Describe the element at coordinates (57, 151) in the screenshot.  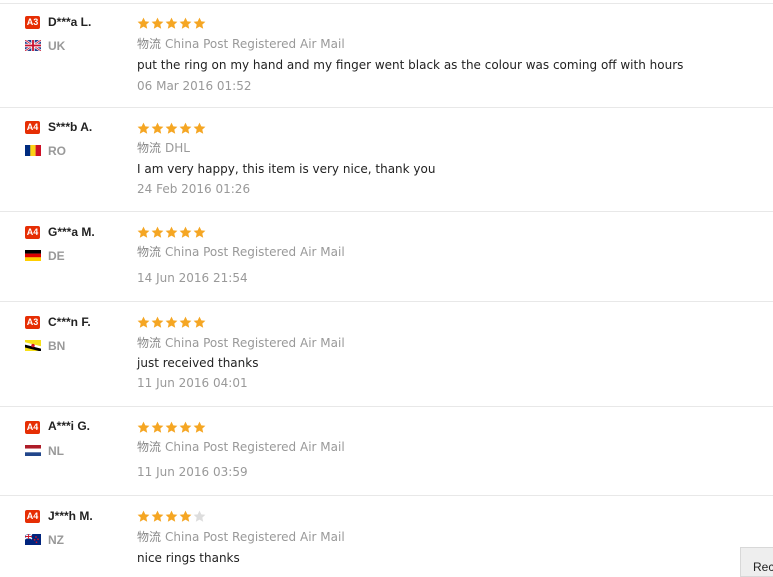
I see `buyer-country: RO` at that location.